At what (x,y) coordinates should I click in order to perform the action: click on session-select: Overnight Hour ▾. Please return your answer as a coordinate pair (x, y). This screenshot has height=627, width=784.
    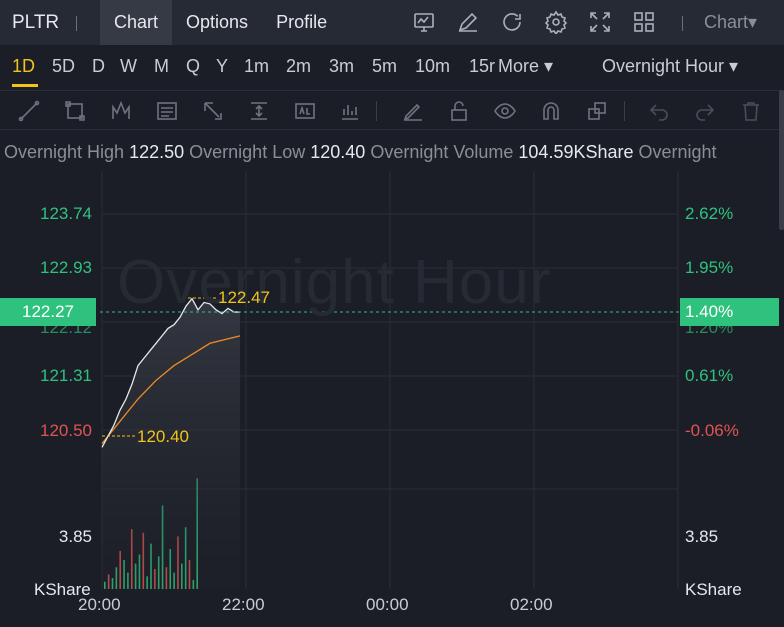
    Looking at the image, I should click on (670, 66).